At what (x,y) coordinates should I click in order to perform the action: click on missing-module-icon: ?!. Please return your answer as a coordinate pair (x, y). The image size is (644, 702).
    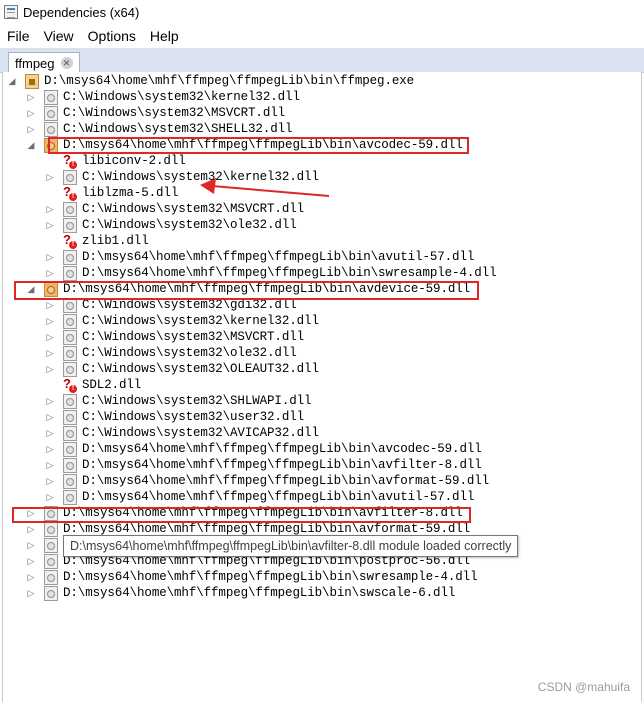
    Looking at the image, I should click on (70, 192).